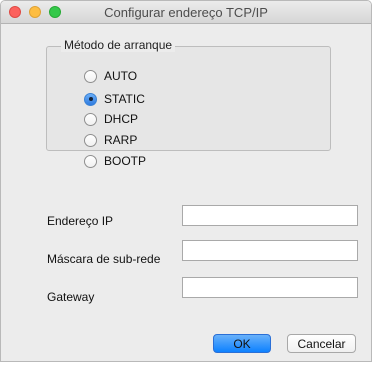 The height and width of the screenshot is (366, 384). Describe the element at coordinates (121, 119) in the screenshot. I see `radio-label-dhcp: DHCP` at that location.